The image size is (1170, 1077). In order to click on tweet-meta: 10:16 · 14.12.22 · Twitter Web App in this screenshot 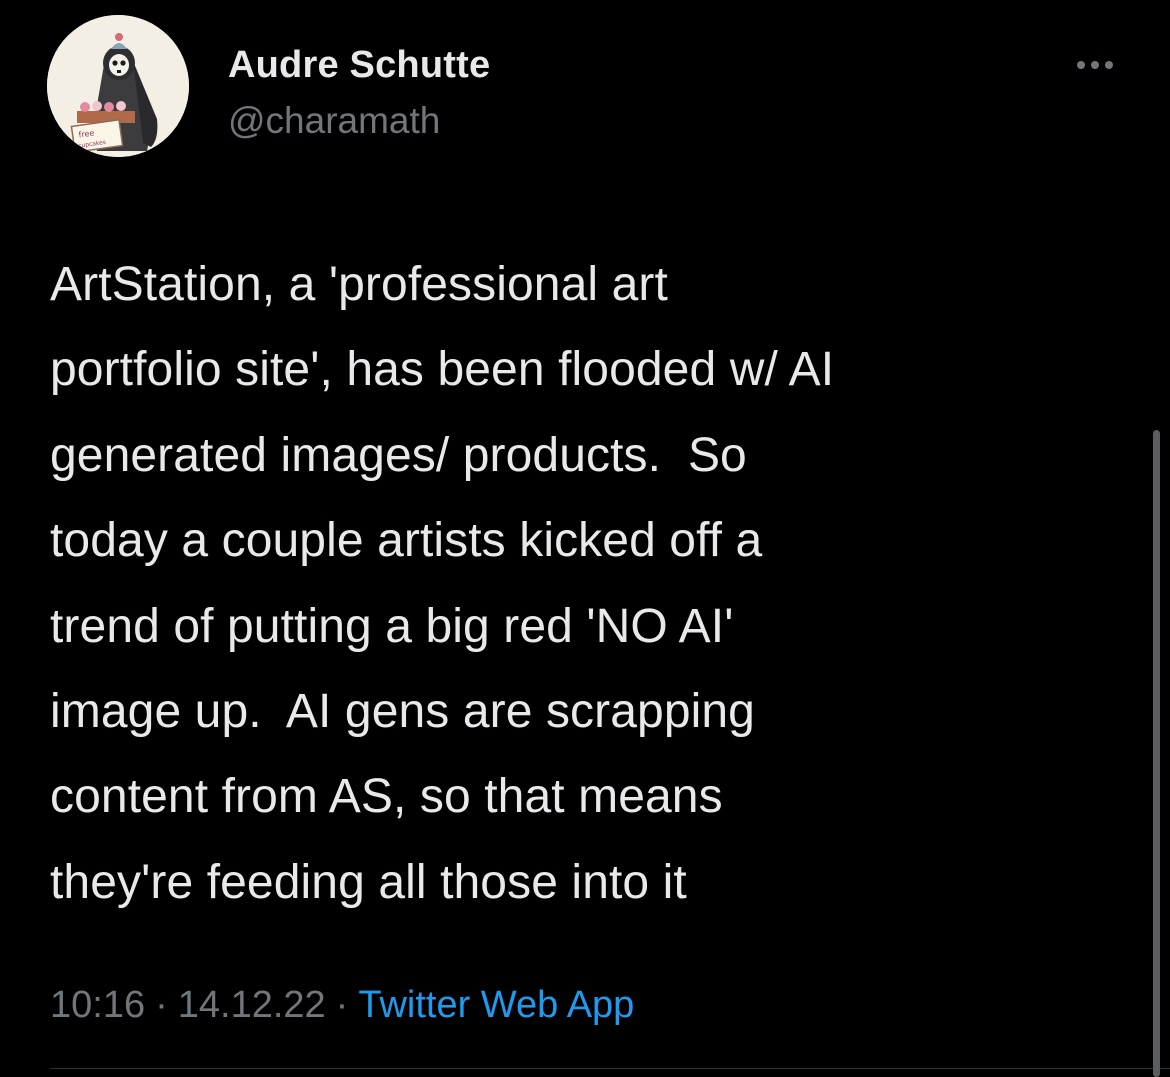, I will do `click(342, 1005)`.